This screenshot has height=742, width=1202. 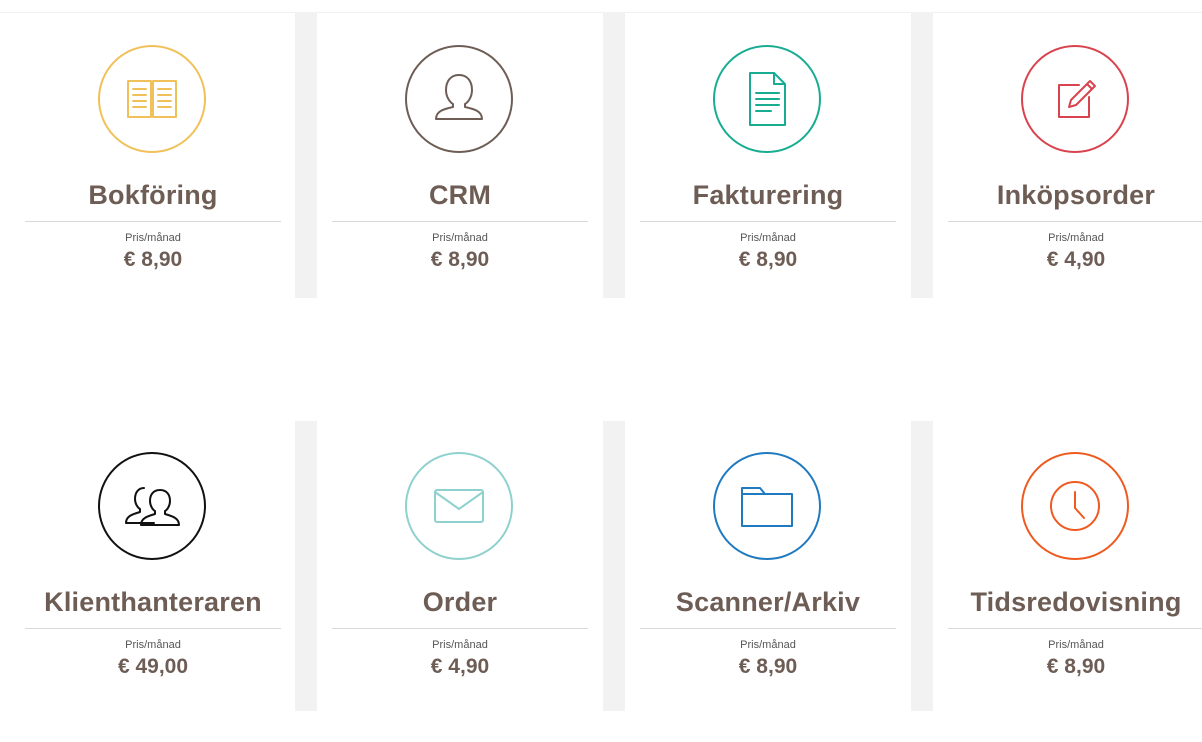 I want to click on top-divider, so click(x=601, y=12).